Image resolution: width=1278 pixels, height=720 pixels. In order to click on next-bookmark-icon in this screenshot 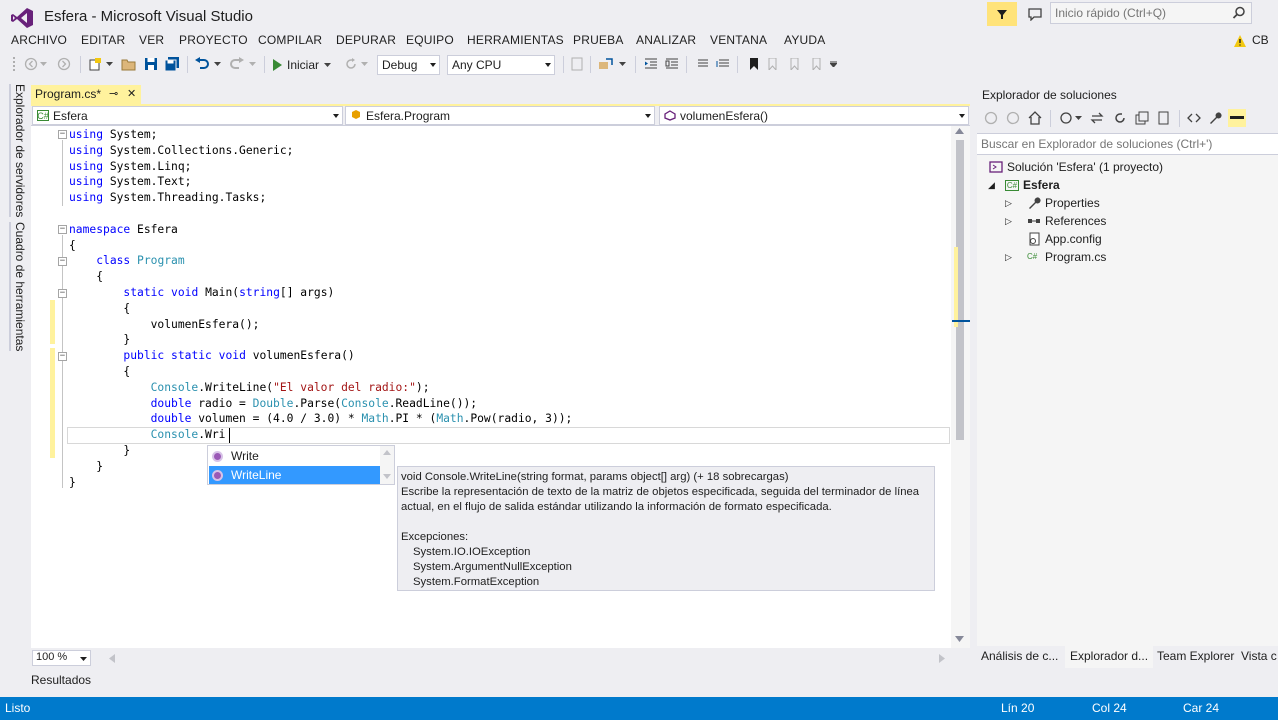, I will do `click(795, 64)`.